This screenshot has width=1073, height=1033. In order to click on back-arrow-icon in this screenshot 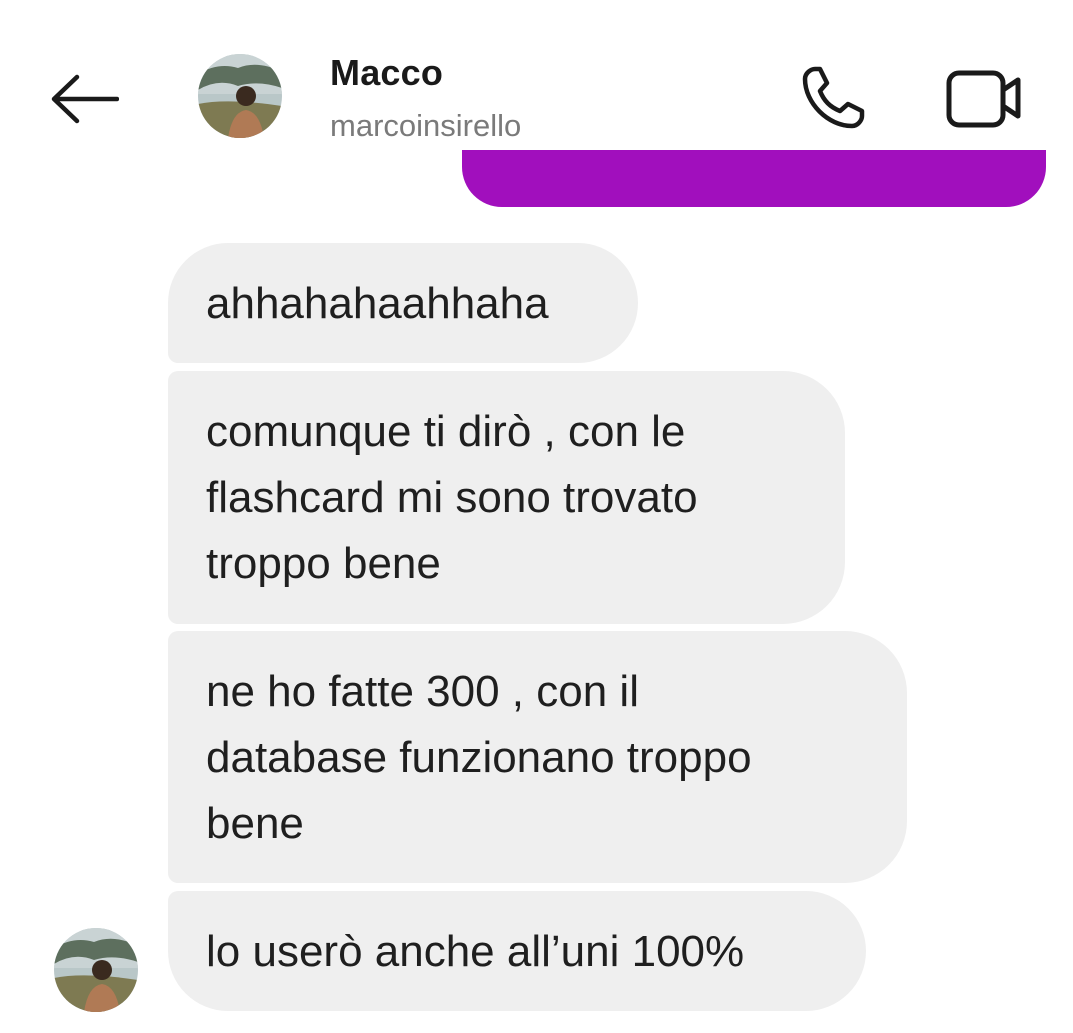, I will do `click(85, 99)`.